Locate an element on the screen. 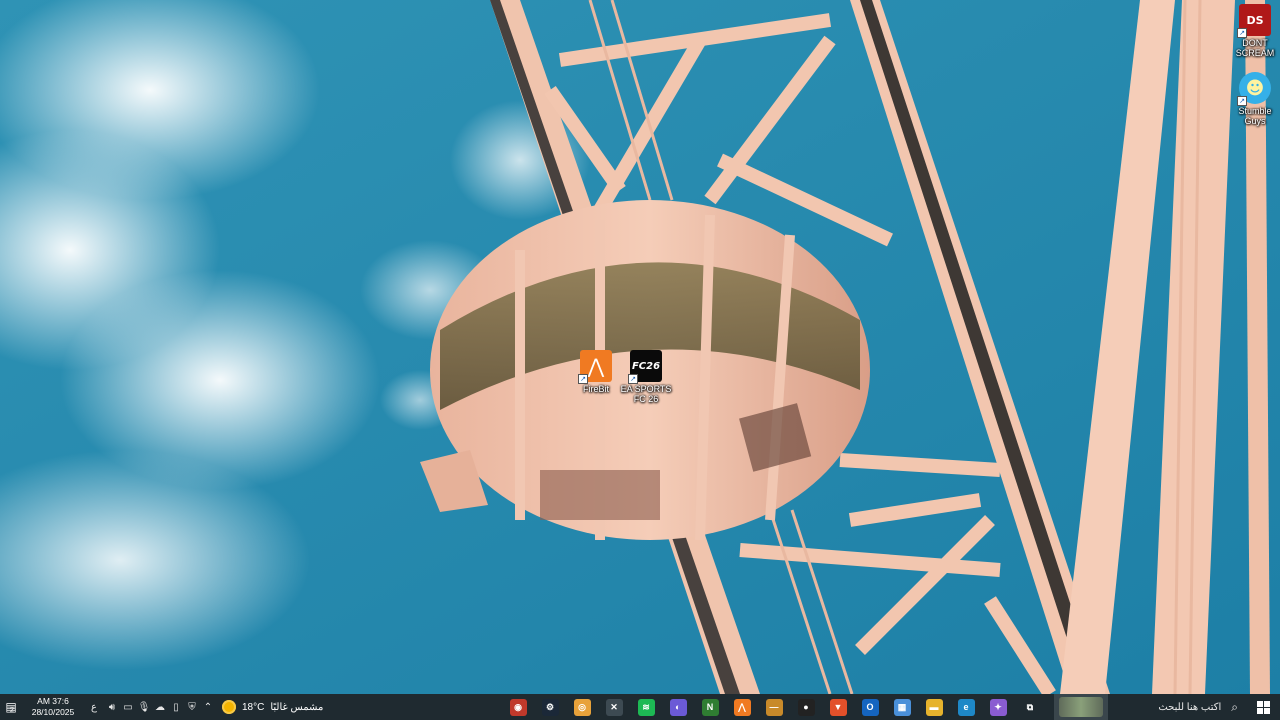 The width and height of the screenshot is (1280, 720). taskbar-app-nvidia: N is located at coordinates (710, 707).